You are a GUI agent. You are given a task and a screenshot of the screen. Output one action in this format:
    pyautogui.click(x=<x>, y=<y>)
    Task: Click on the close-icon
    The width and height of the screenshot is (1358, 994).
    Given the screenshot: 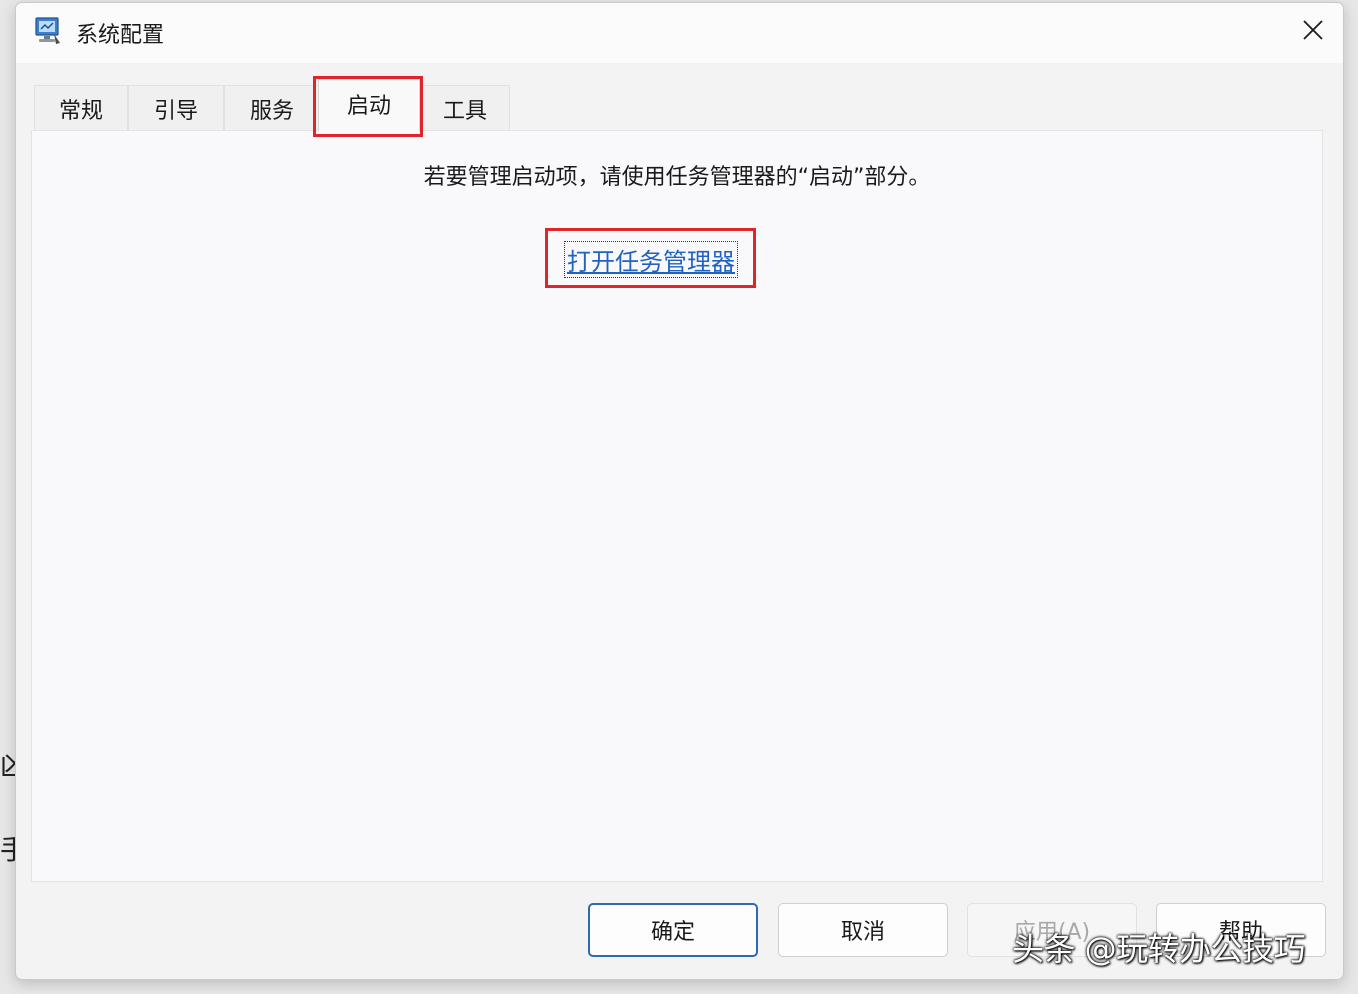 What is the action you would take?
    pyautogui.click(x=1313, y=32)
    